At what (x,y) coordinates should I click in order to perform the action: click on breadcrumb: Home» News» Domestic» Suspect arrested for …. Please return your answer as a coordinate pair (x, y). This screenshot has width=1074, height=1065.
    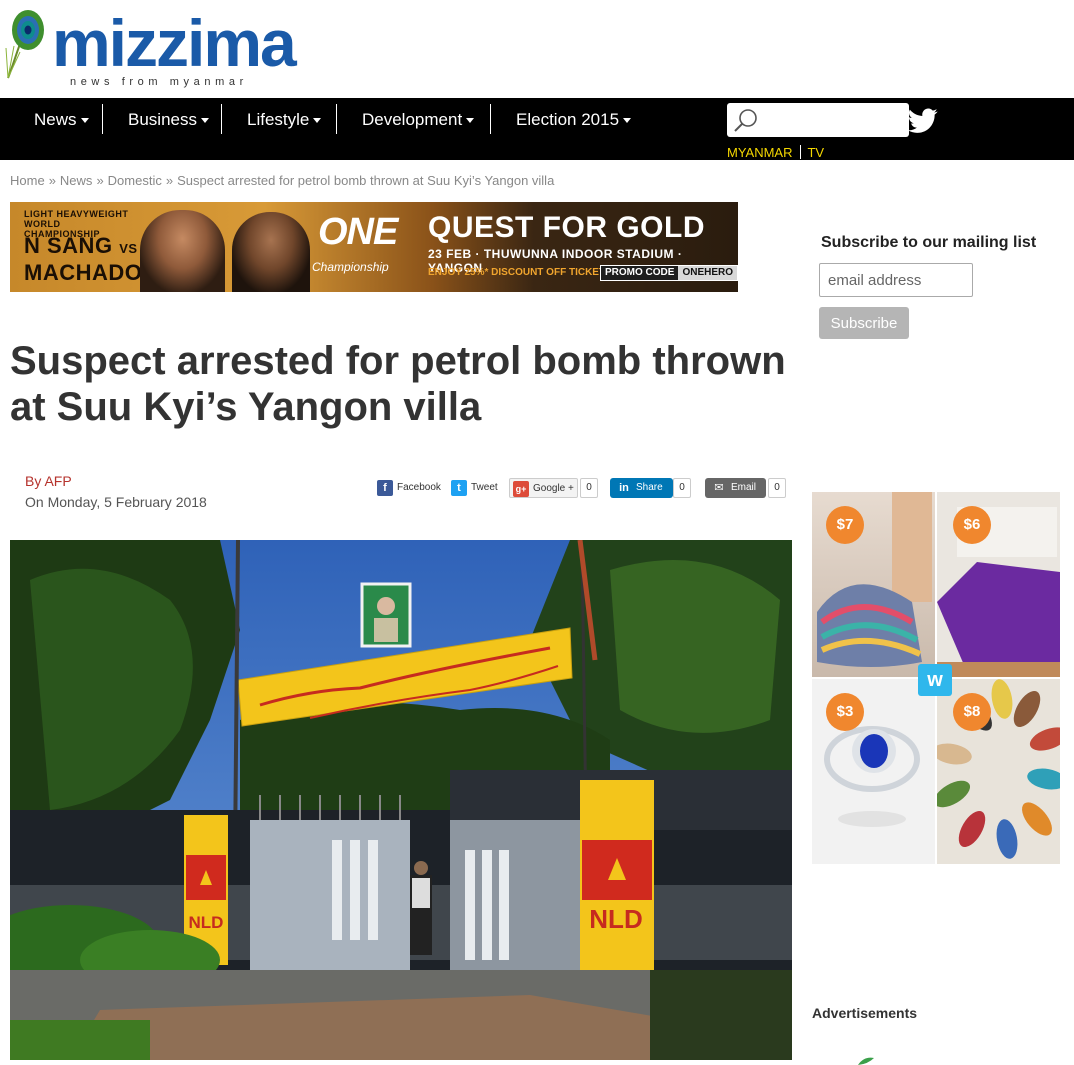
    Looking at the image, I should click on (282, 180).